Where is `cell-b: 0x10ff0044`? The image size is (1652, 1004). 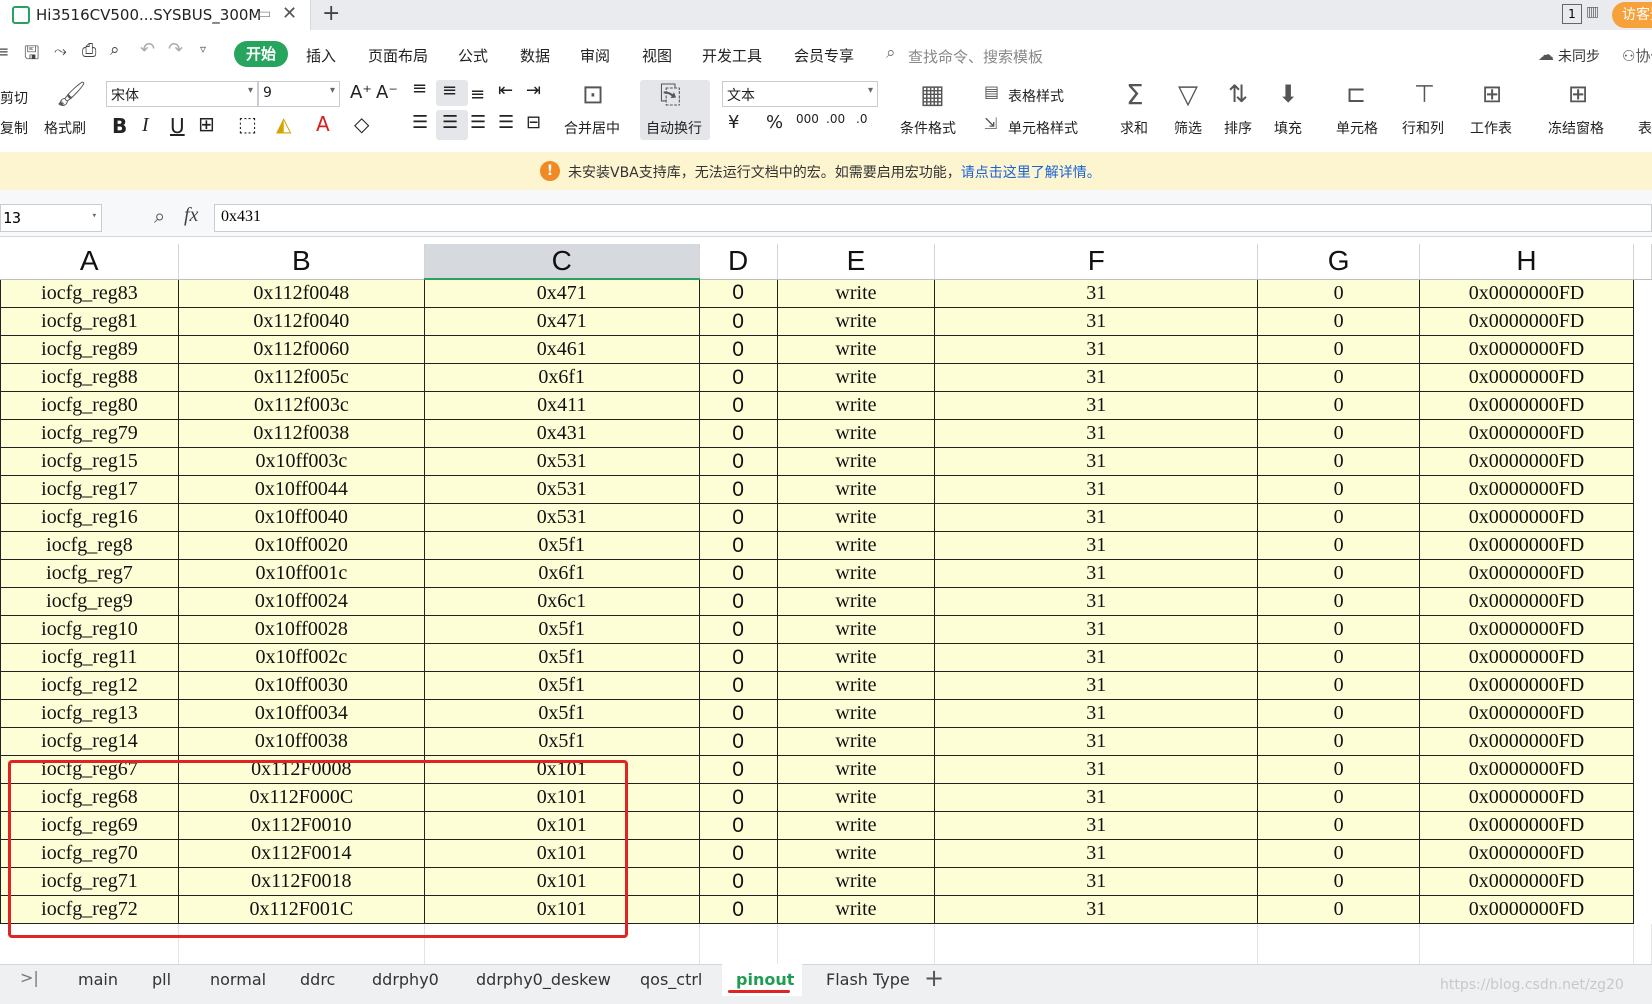
cell-b: 0x10ff0044 is located at coordinates (301, 489).